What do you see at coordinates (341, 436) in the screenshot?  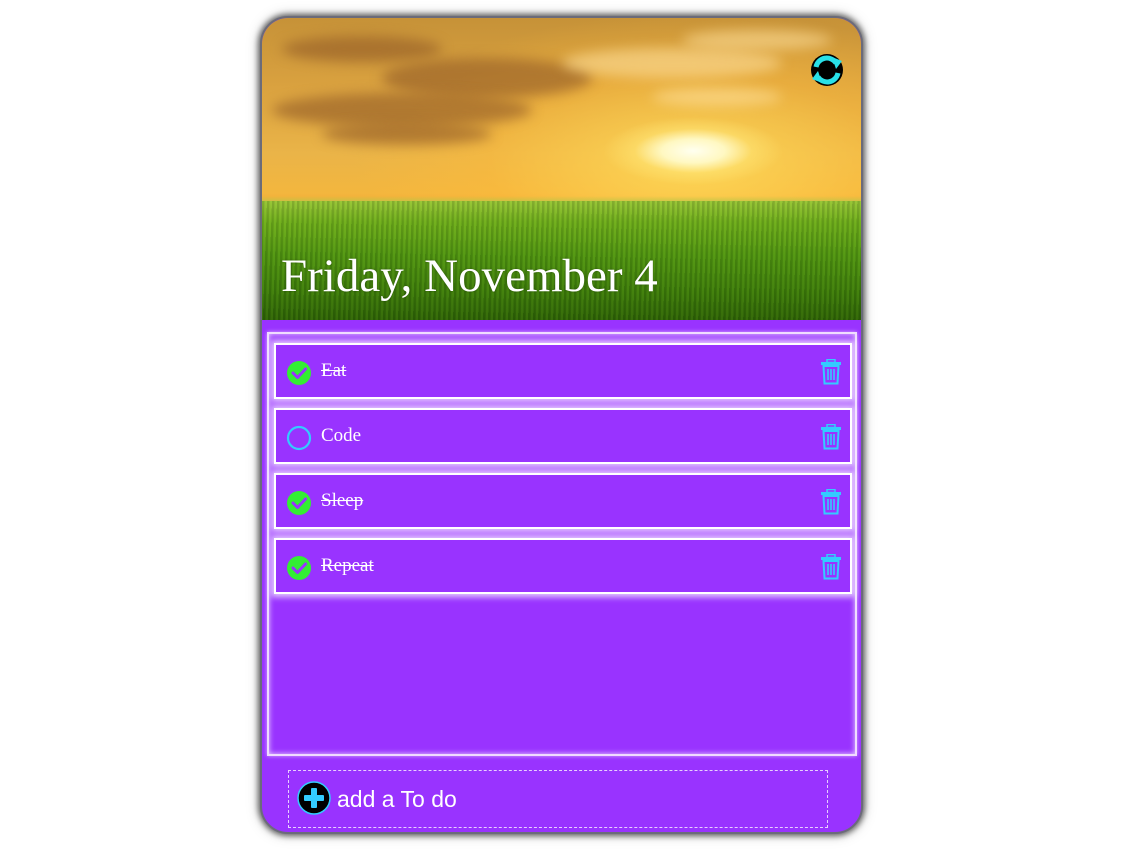 I see `todo-label: Code` at bounding box center [341, 436].